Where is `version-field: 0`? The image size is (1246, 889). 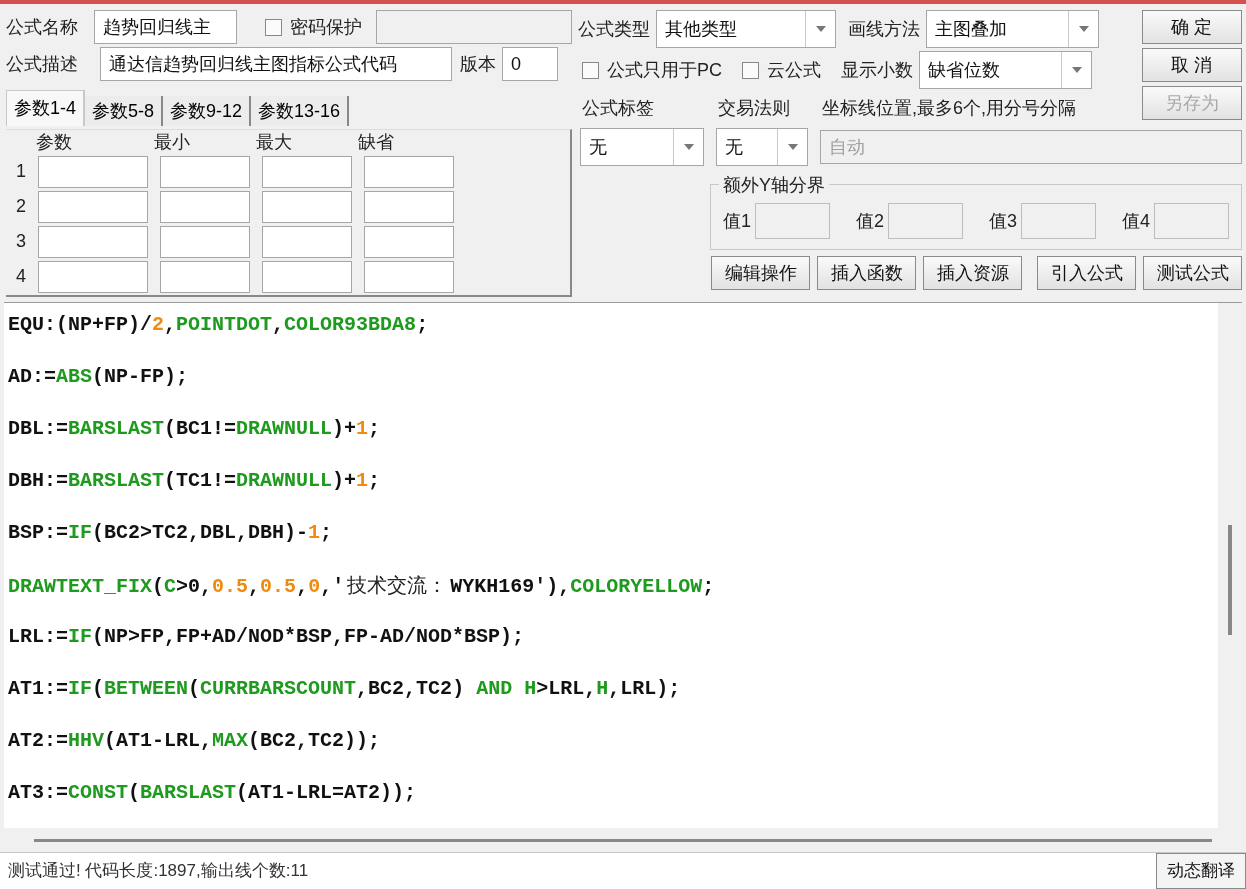
version-field: 0 is located at coordinates (530, 64).